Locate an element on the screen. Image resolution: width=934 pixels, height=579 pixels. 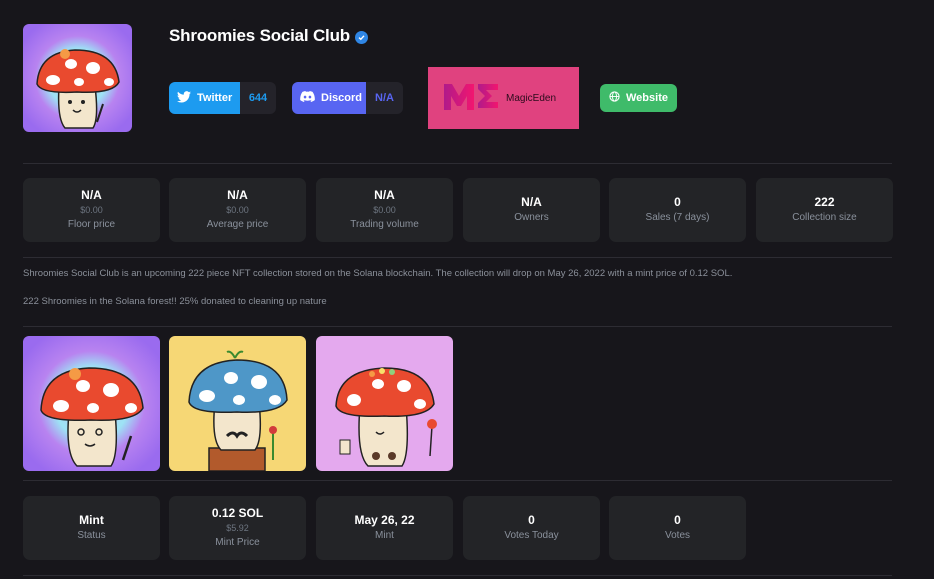
stat-label: Status is located at coordinates (91, 535).